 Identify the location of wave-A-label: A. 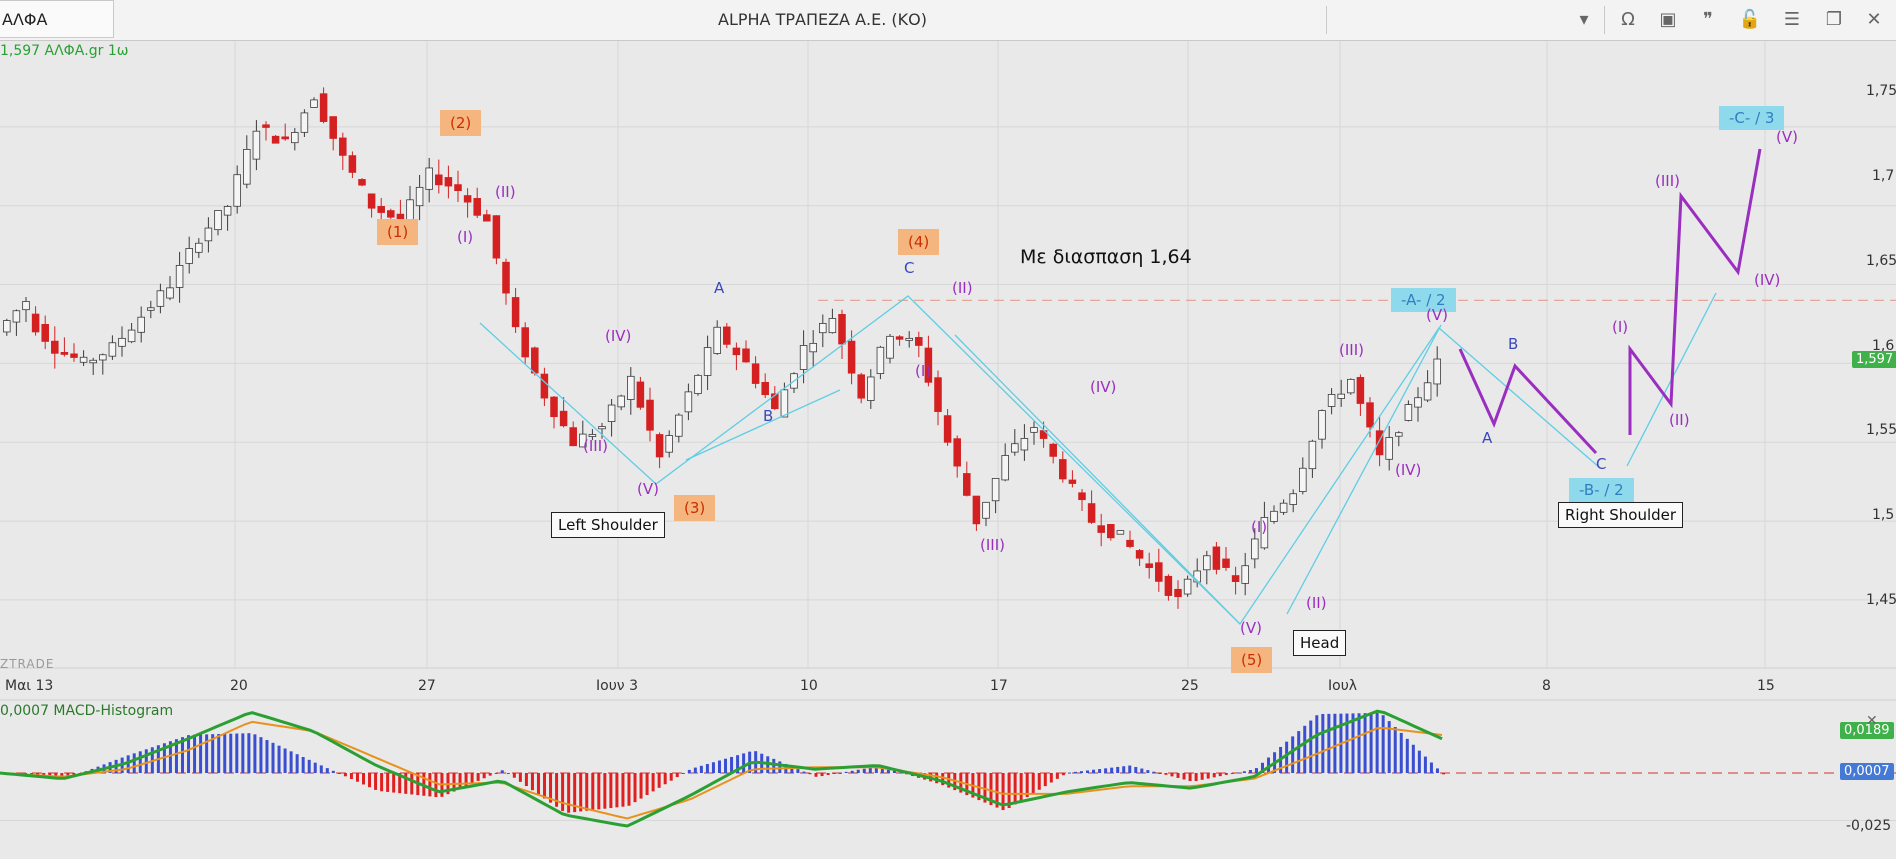
(719, 288).